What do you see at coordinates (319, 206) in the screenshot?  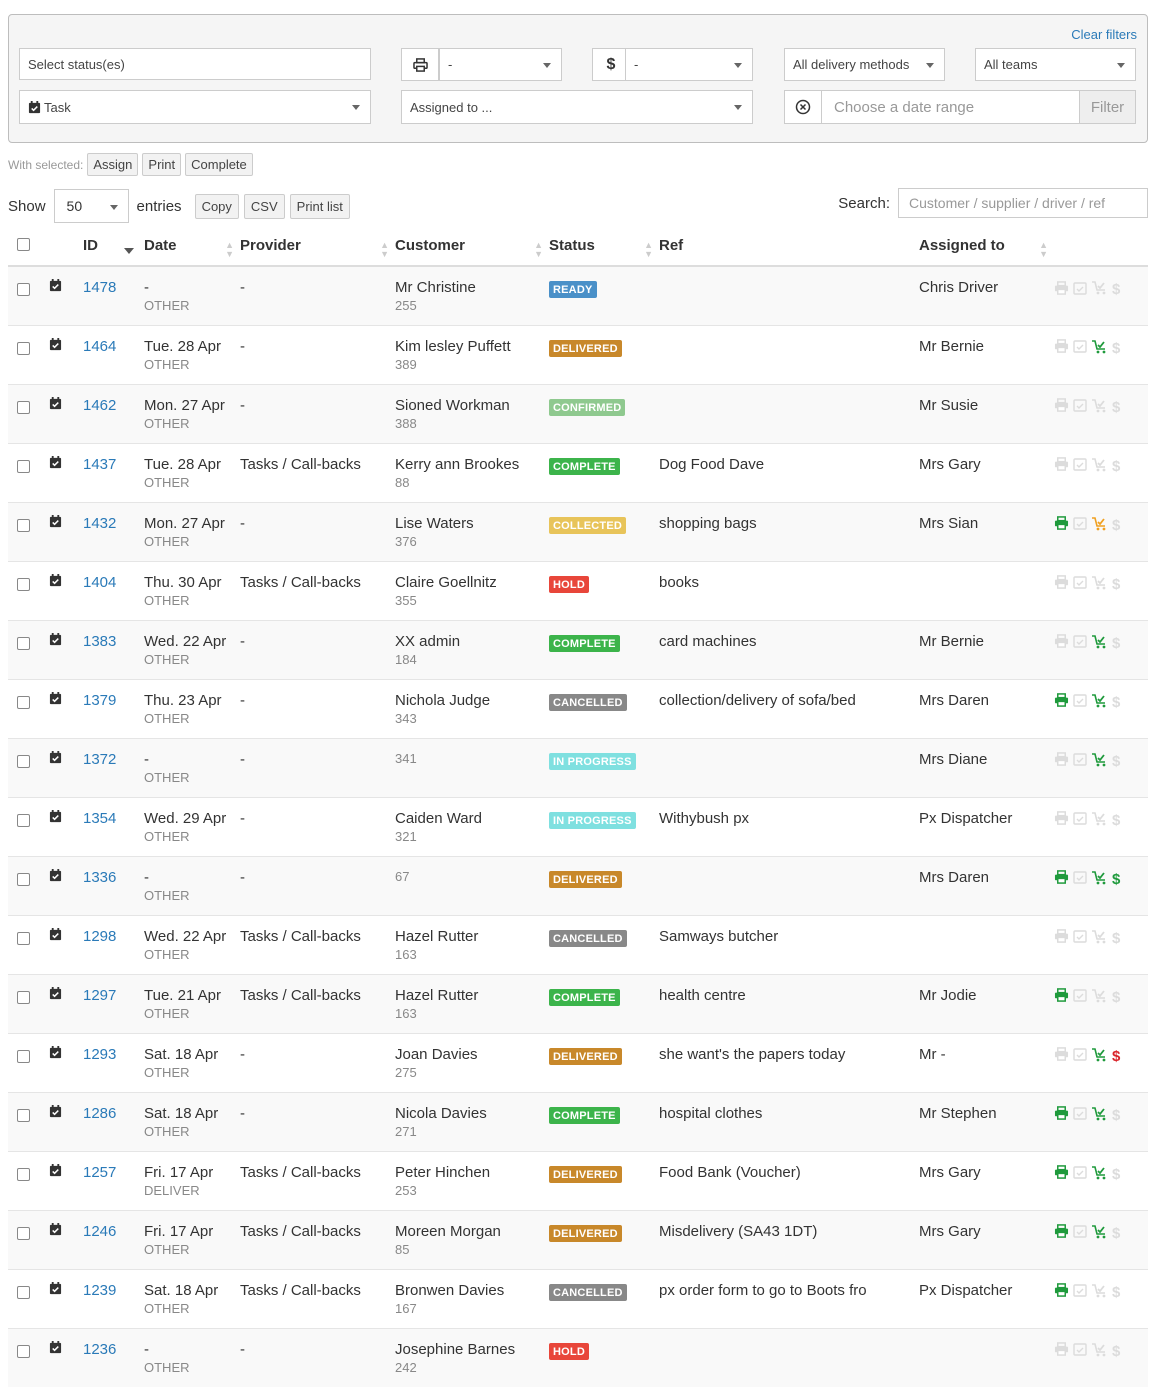 I see `print-list-button: Print list` at bounding box center [319, 206].